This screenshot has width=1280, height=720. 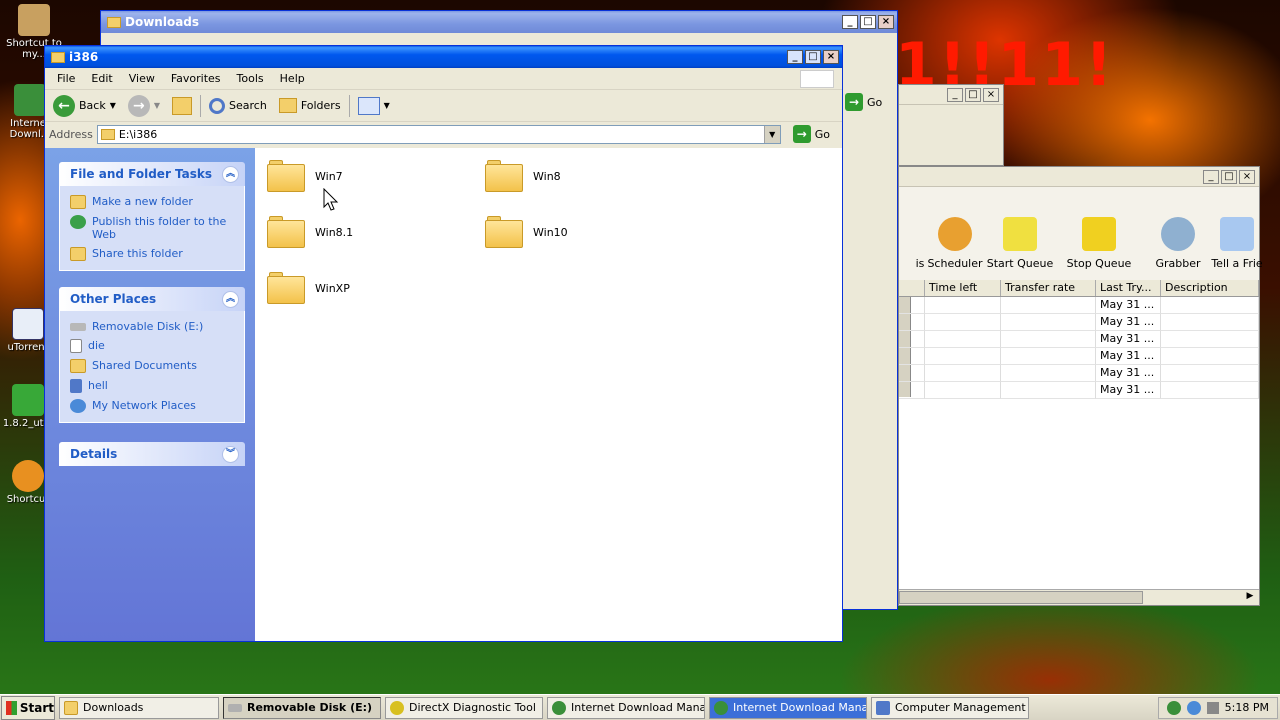 I want to click on column-header-transfer-rate: Transfer rate, so click(x=1048, y=288).